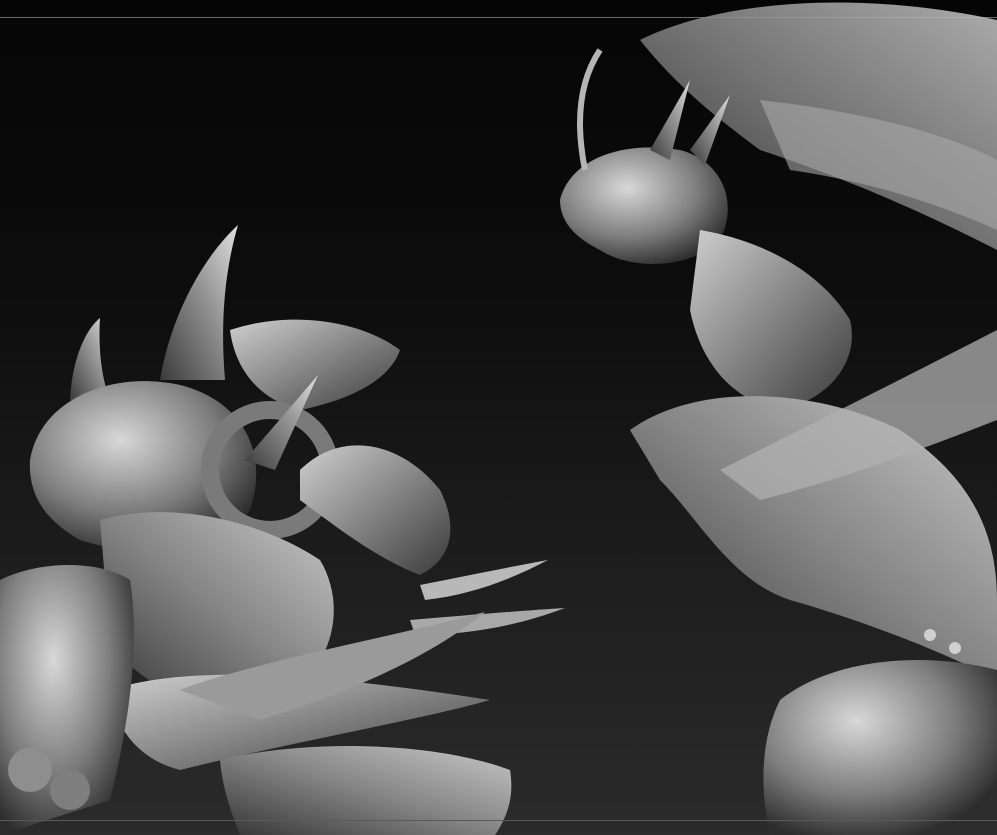 The image size is (997, 835). What do you see at coordinates (199, 302) in the screenshot?
I see `warrior-horn-large` at bounding box center [199, 302].